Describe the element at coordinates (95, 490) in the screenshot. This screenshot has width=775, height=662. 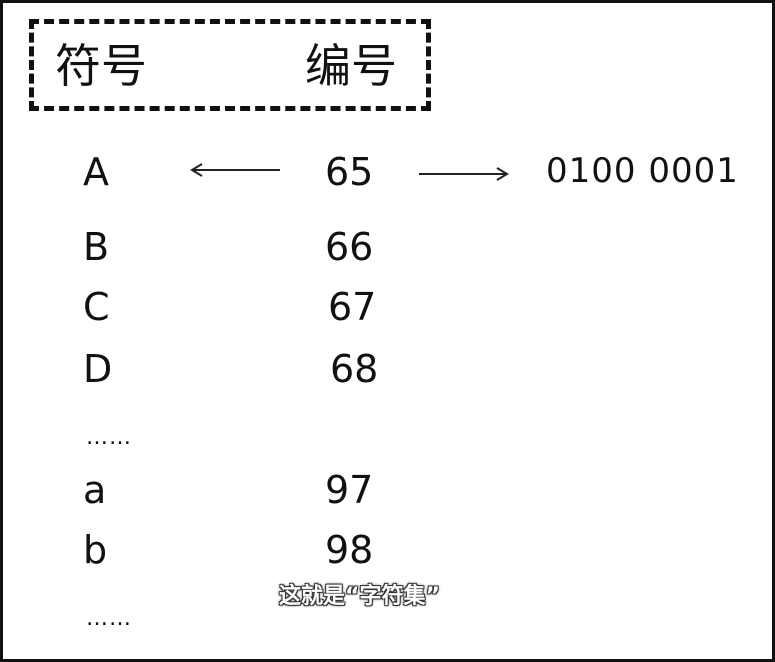
I see `symbol-a-lower: a` at that location.